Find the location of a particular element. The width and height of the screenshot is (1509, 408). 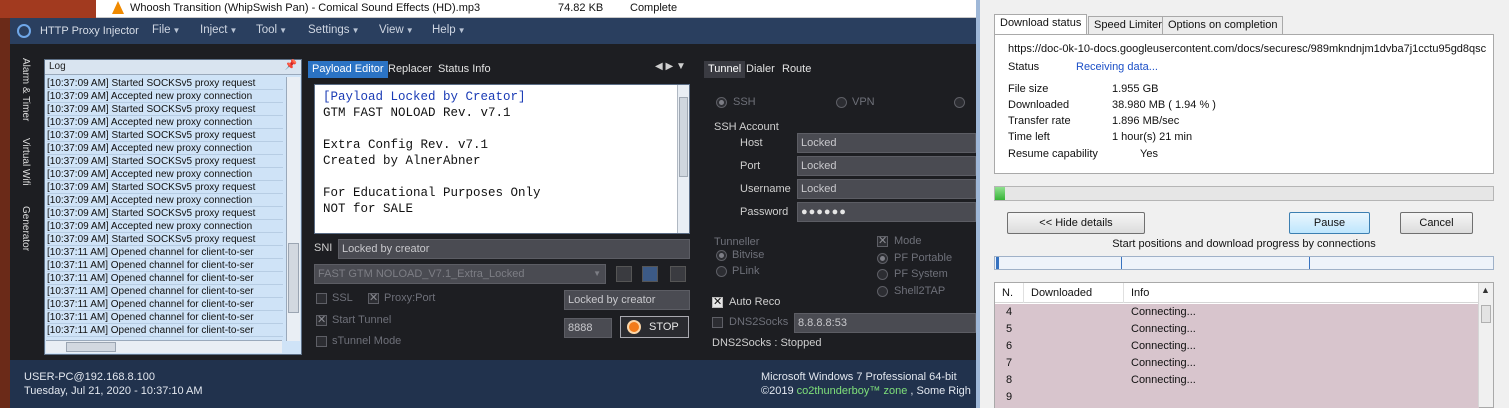

tab-dialer: Dialer is located at coordinates (760, 69).